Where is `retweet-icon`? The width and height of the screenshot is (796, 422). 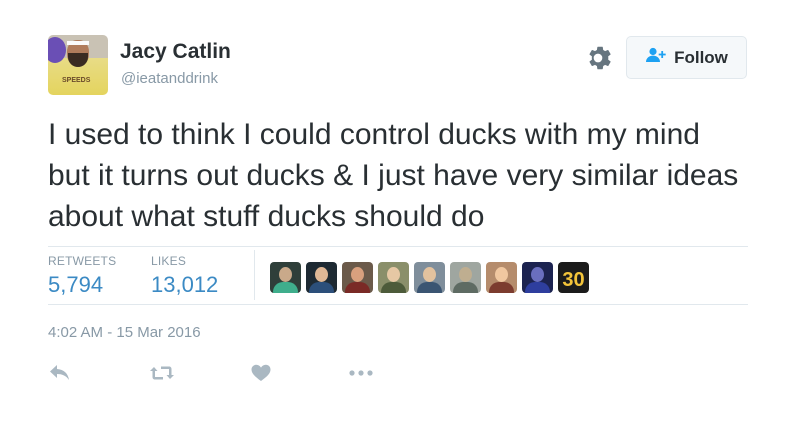 retweet-icon is located at coordinates (162, 373).